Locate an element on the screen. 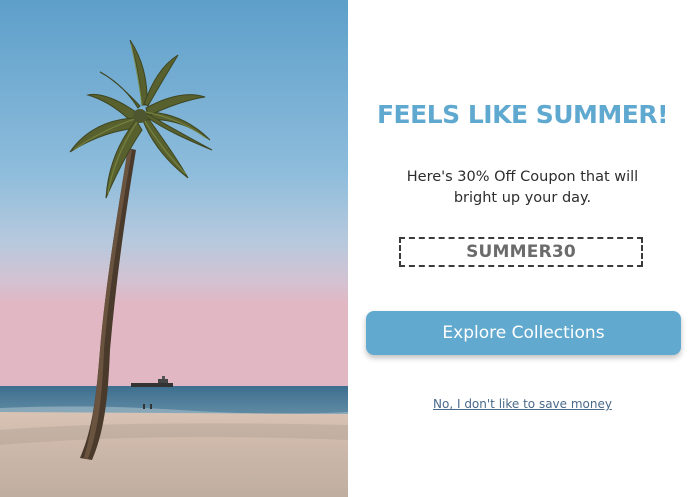 This screenshot has width=697, height=497. coupon-code-box: SUMMER30 is located at coordinates (521, 252).